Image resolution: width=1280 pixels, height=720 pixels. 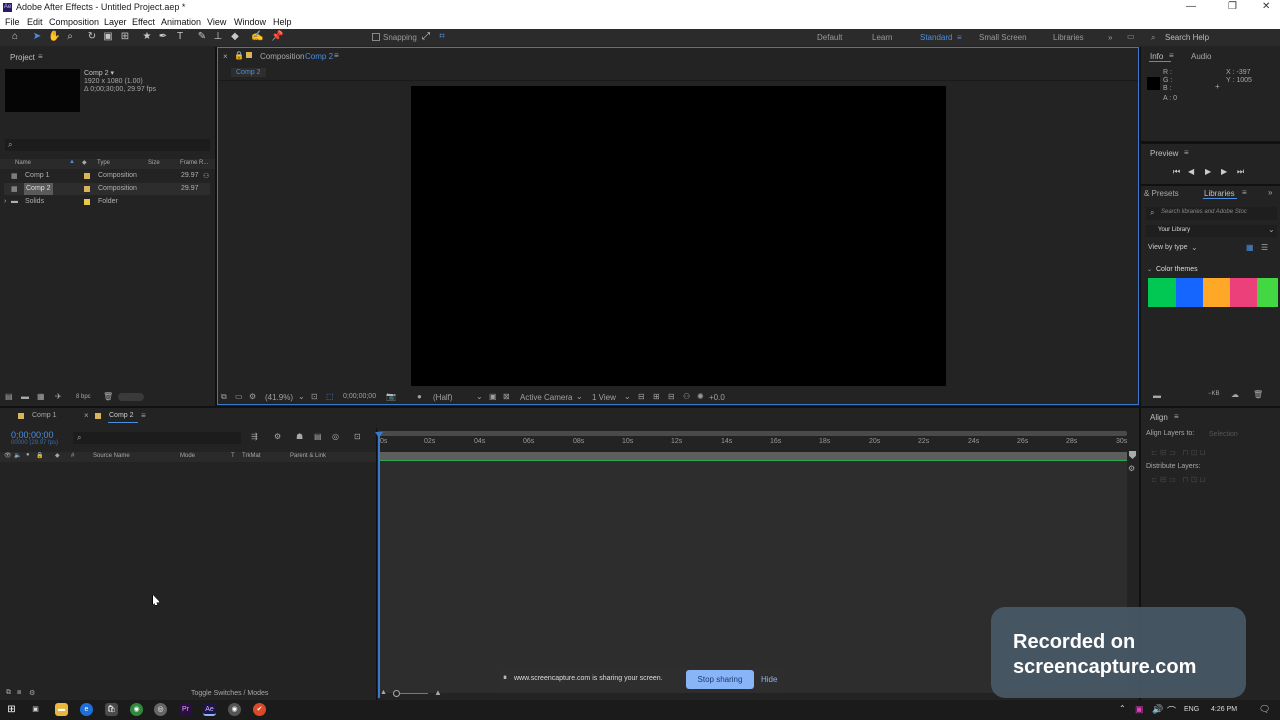 What do you see at coordinates (1132, 455) in the screenshot?
I see `work-area-end-handle` at bounding box center [1132, 455].